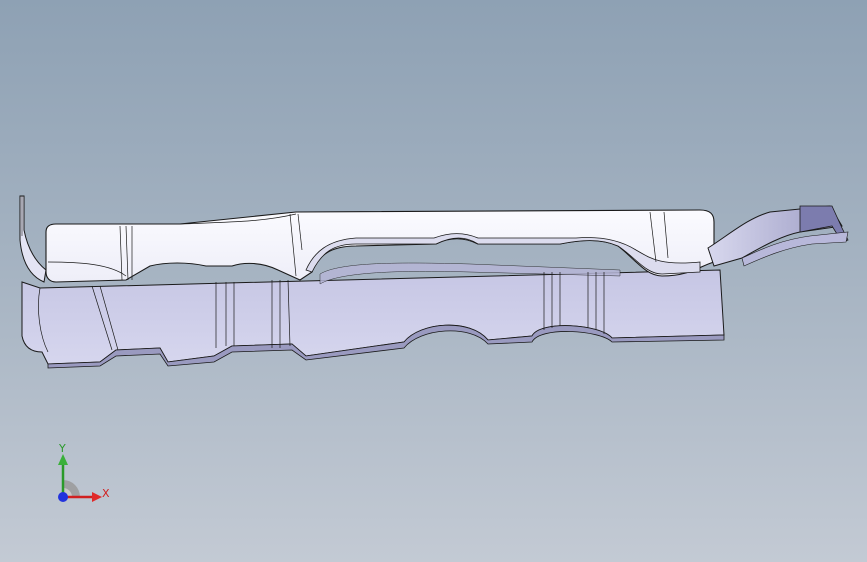  What do you see at coordinates (97, 497) in the screenshot?
I see `x-axis-arrowhead` at bounding box center [97, 497].